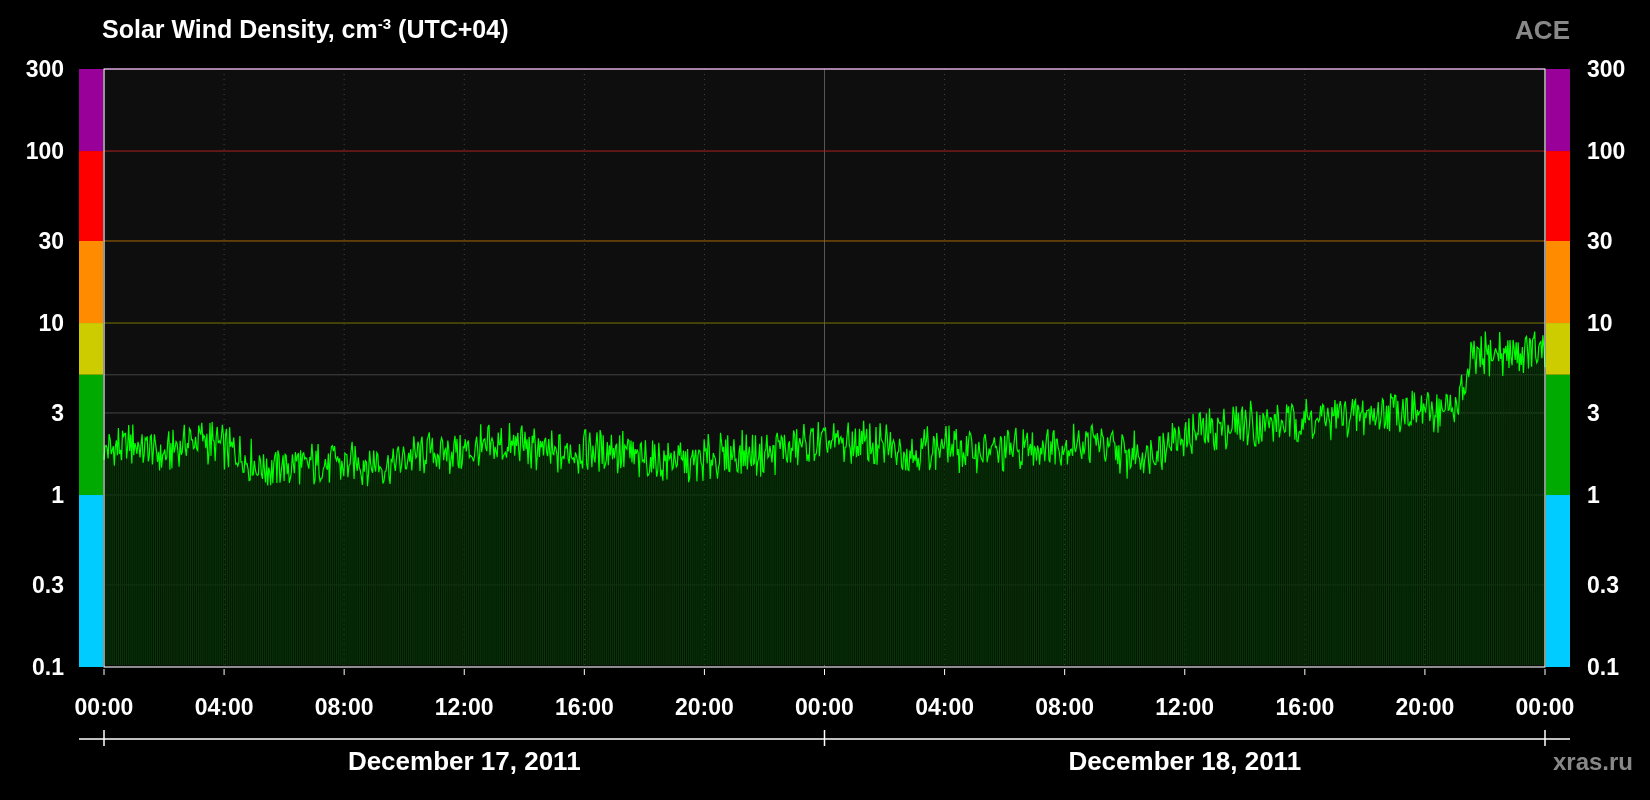 This screenshot has width=1650, height=800. Describe the element at coordinates (1542, 30) in the screenshot. I see `source-label: ACE` at that location.